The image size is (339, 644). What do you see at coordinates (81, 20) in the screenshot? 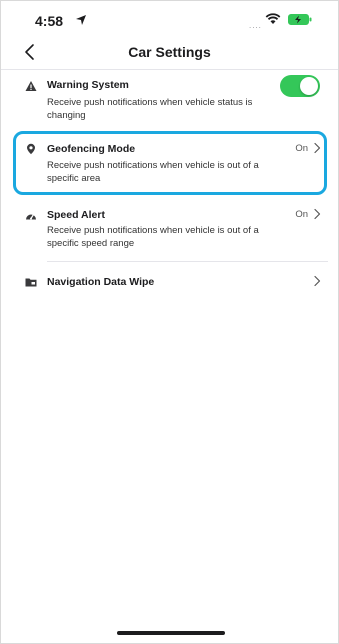
I see `location-arrow-icon` at bounding box center [81, 20].